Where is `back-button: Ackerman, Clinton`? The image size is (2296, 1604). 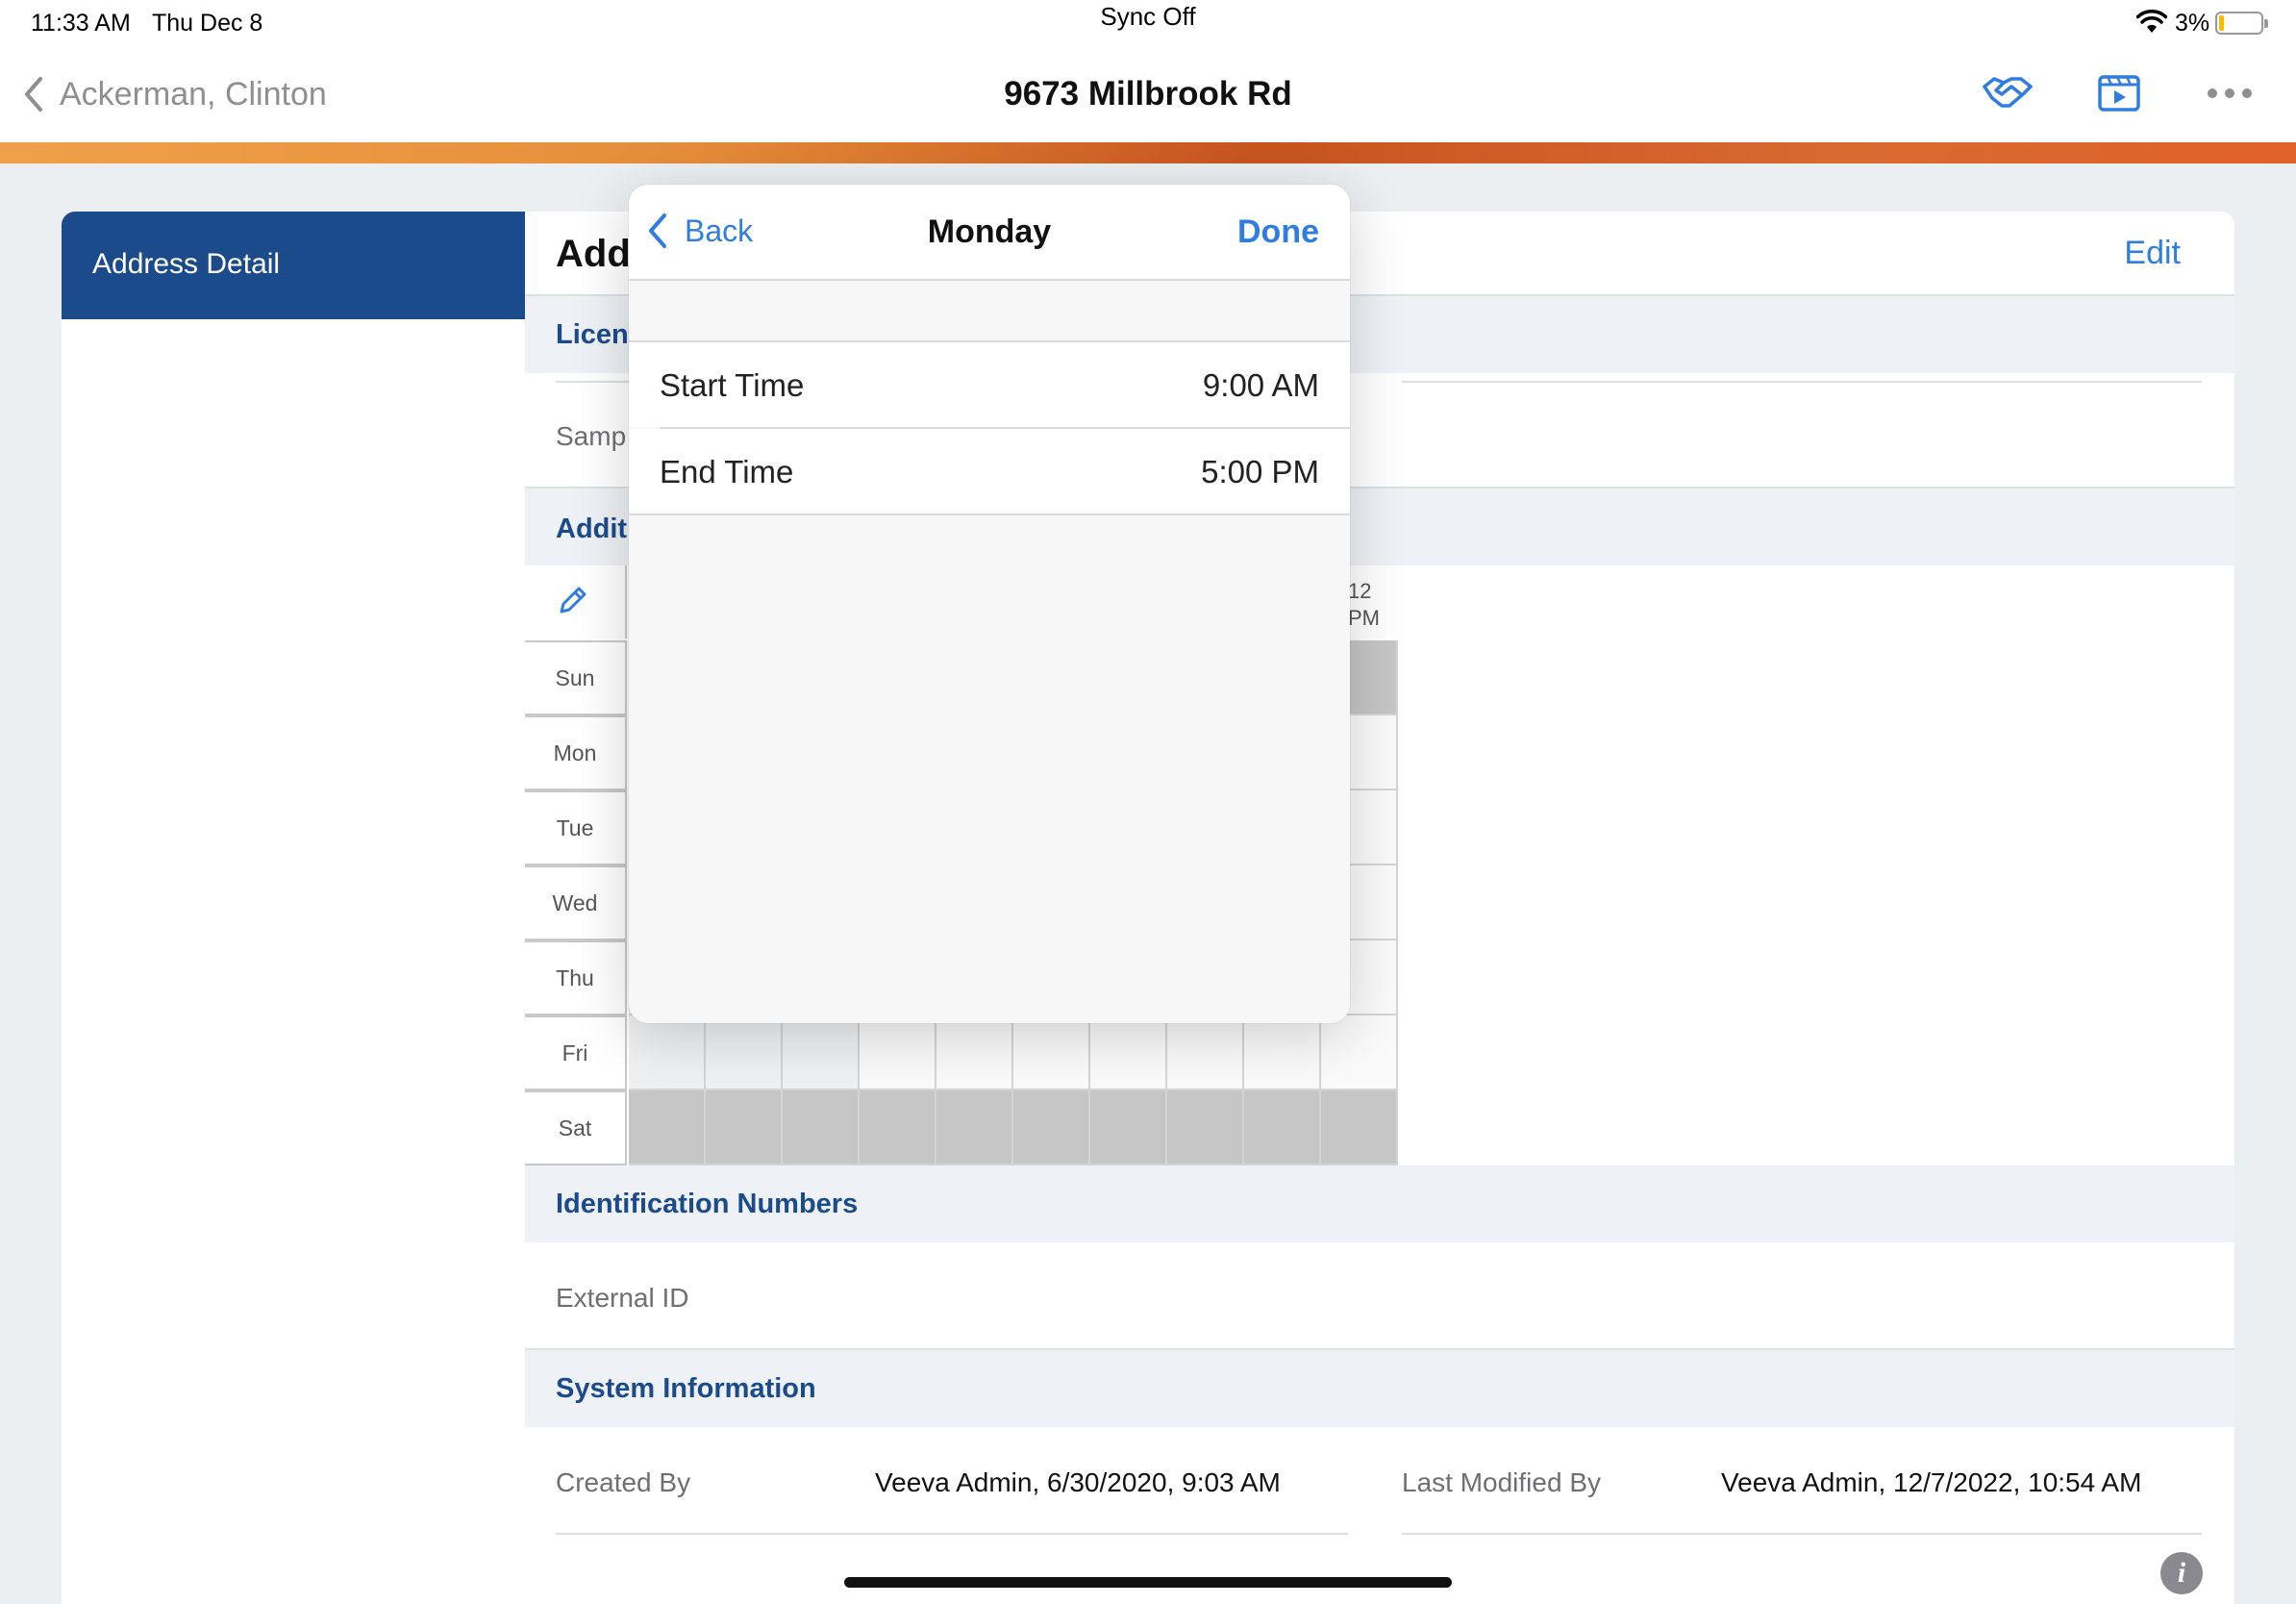 back-button: Ackerman, Clinton is located at coordinates (174, 94).